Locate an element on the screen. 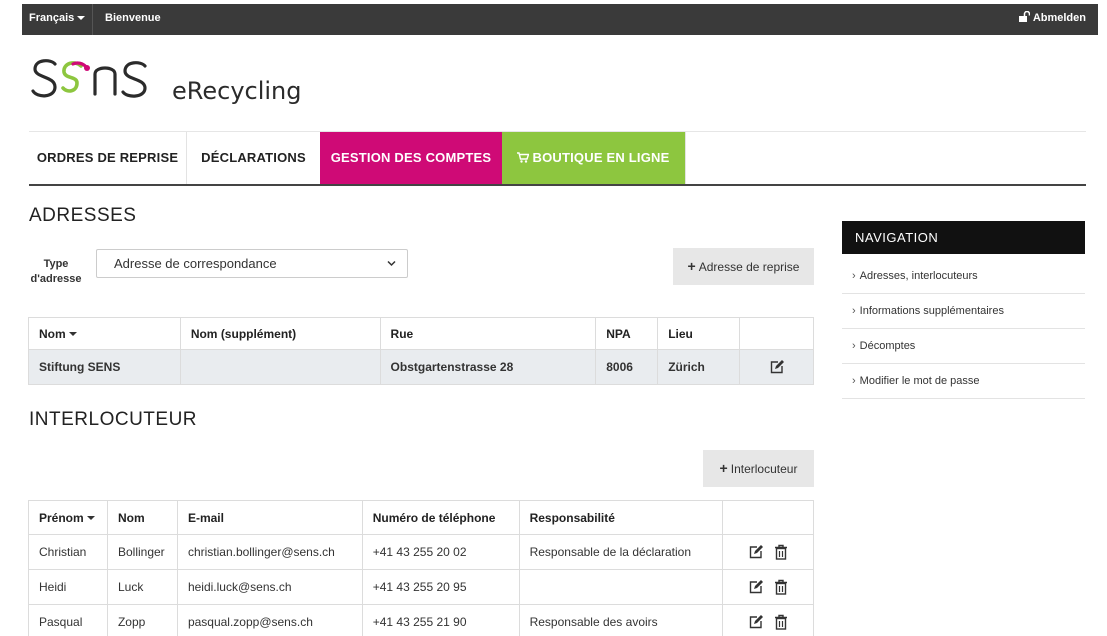 The image size is (1107, 636). table-header-row: Nom Nom (supplément) Rue NPA Lieu is located at coordinates (421, 333).